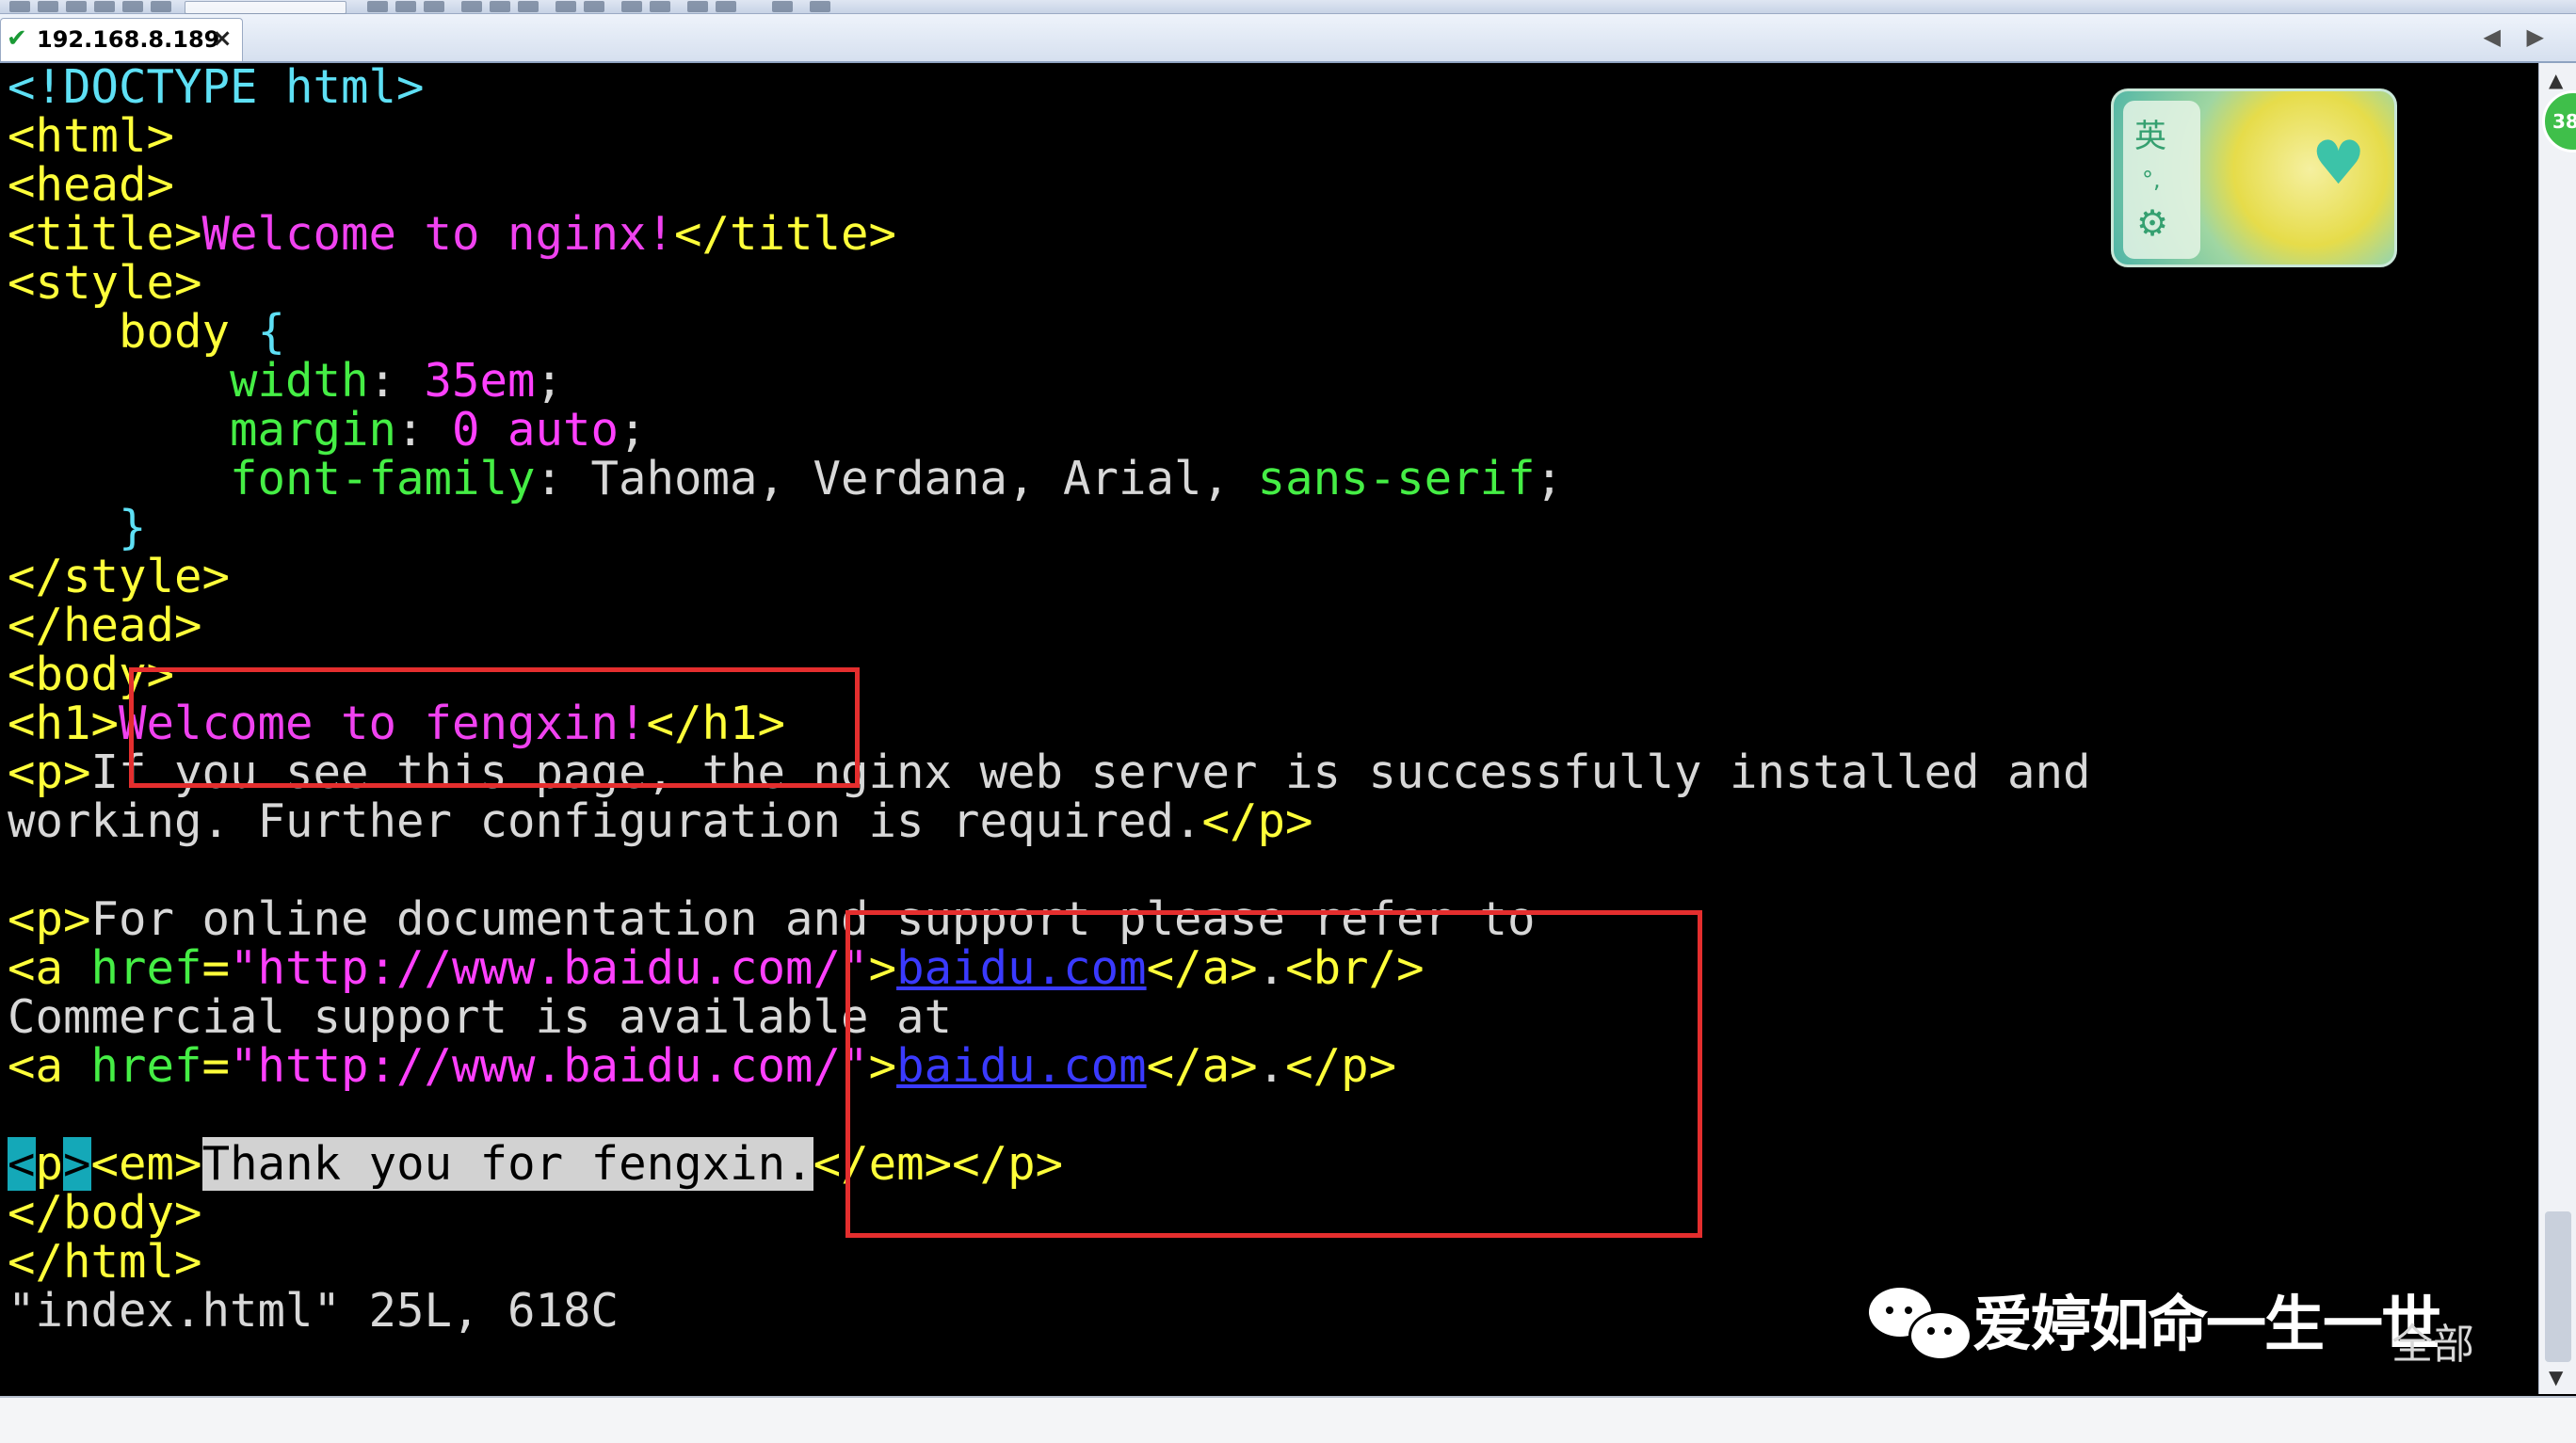  I want to click on highlight-box-links, so click(1273, 1074).